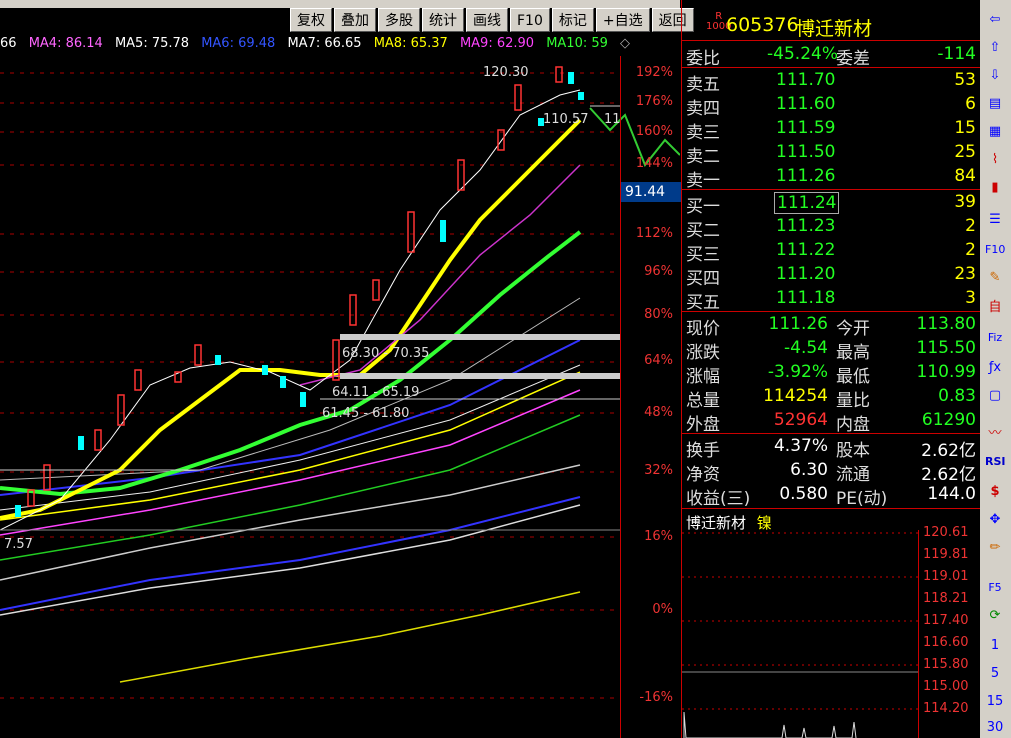 Image resolution: width=1011 pixels, height=738 pixels. Describe the element at coordinates (995, 368) in the screenshot. I see `fx-icon: ƒx` at that location.